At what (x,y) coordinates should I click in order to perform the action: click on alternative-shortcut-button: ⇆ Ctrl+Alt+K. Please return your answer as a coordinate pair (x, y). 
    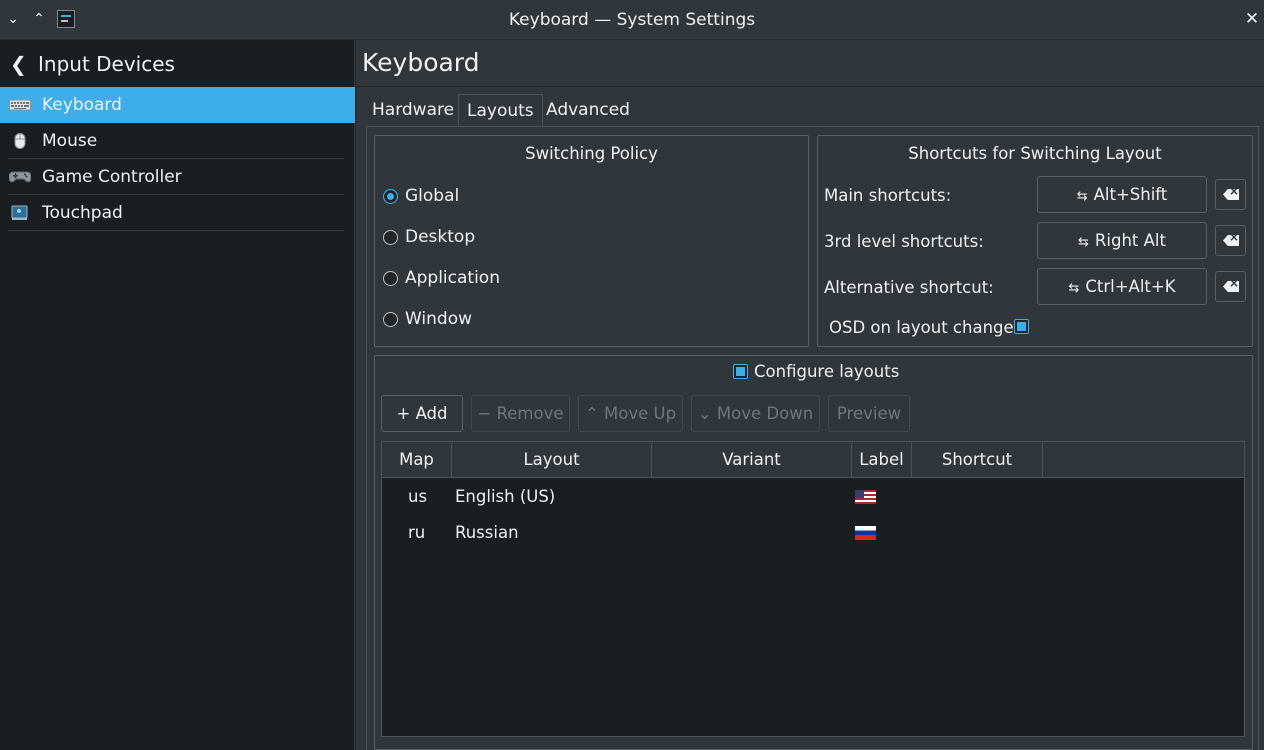
    Looking at the image, I should click on (1122, 286).